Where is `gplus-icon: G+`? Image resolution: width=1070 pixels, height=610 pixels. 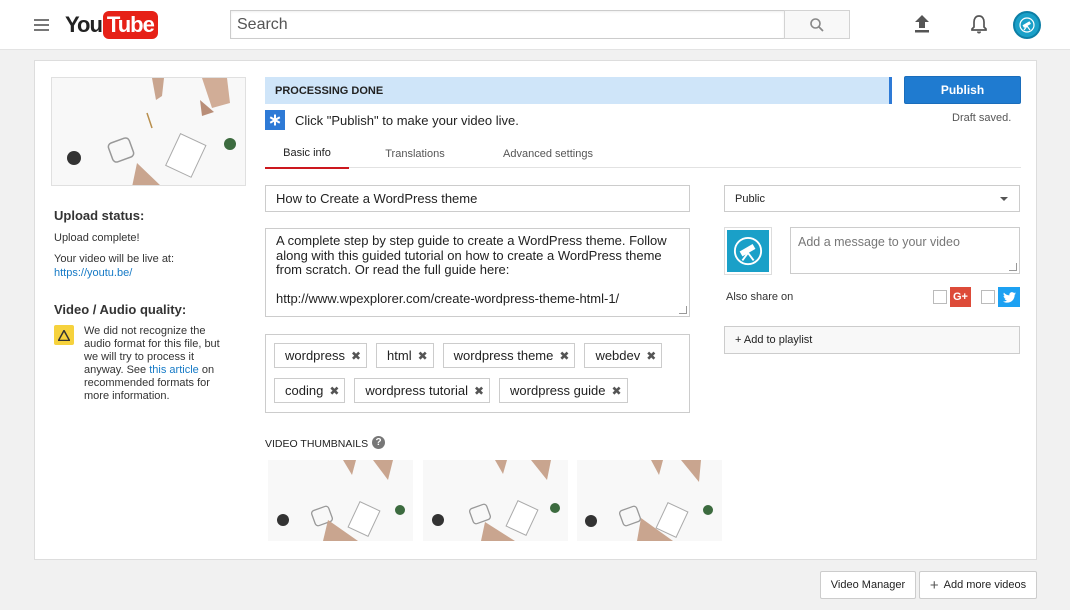 gplus-icon: G+ is located at coordinates (960, 297).